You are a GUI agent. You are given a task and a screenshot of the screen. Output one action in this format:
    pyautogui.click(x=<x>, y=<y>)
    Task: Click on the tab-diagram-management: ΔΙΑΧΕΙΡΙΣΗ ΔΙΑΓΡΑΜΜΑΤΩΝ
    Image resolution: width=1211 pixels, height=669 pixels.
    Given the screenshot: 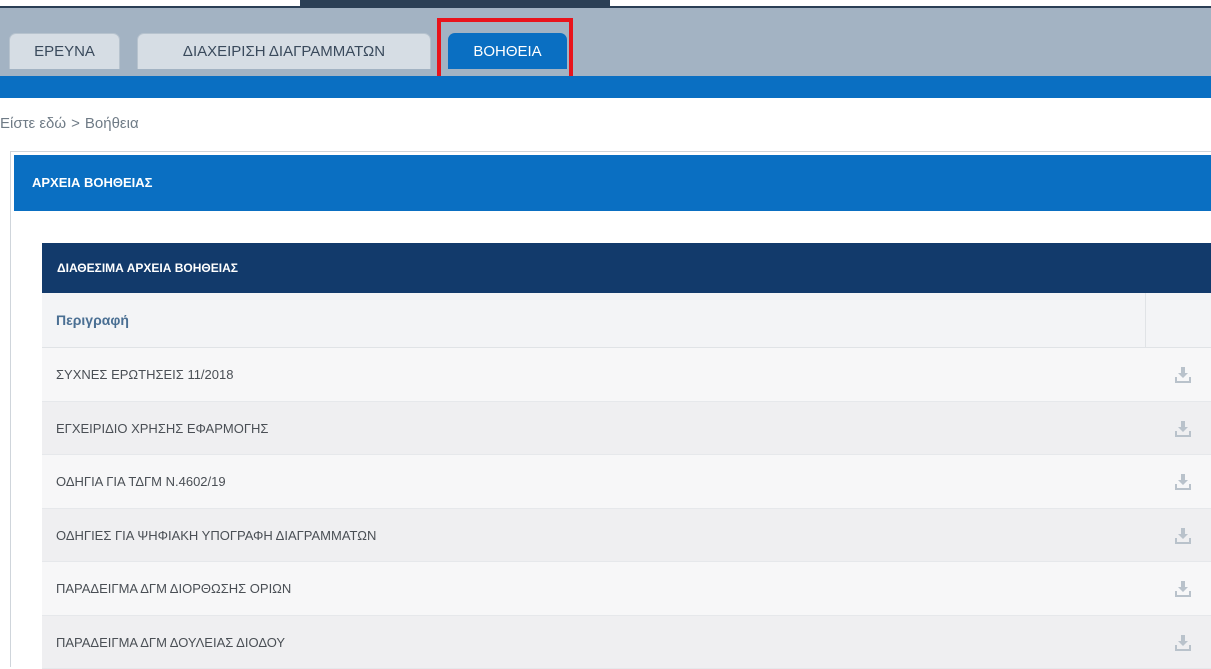 What is the action you would take?
    pyautogui.click(x=284, y=51)
    